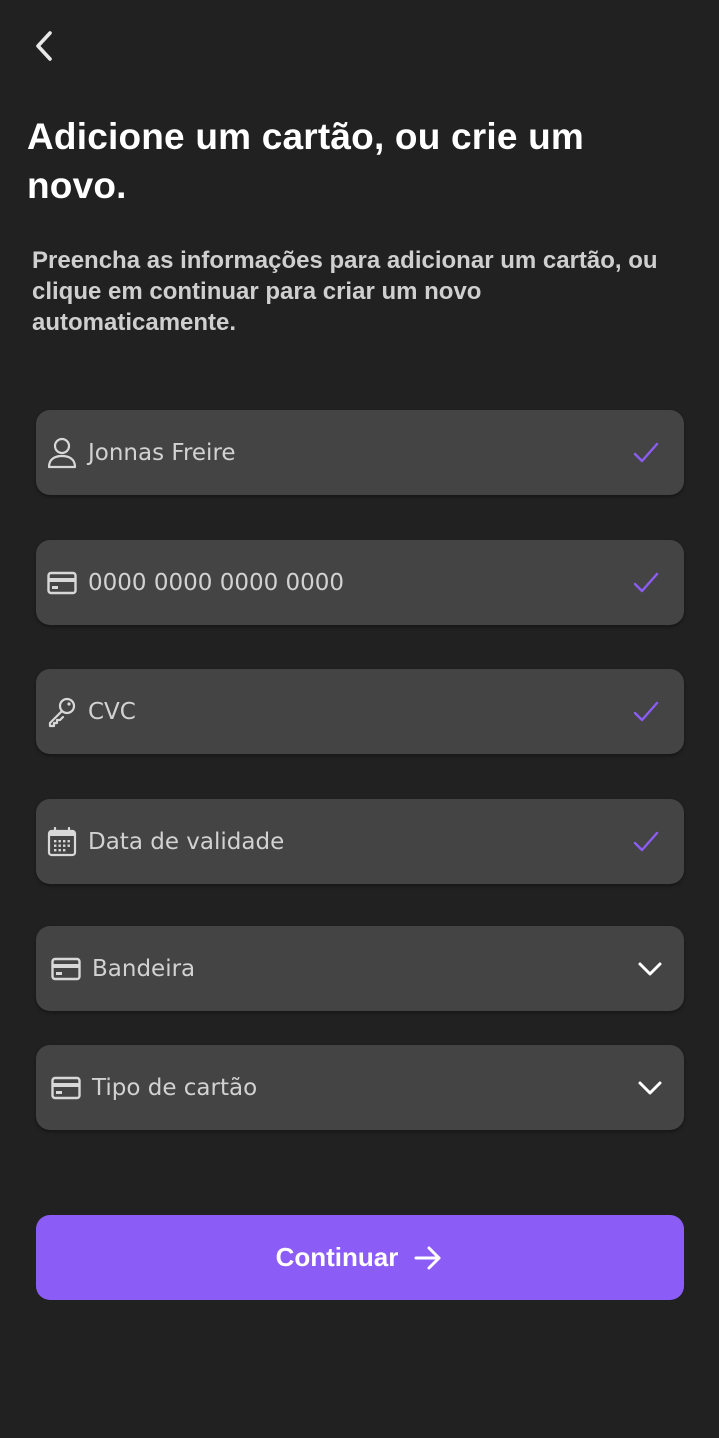 The width and height of the screenshot is (719, 1438). What do you see at coordinates (360, 452) in the screenshot?
I see `cardholder-name-field: Jonnas Freire` at bounding box center [360, 452].